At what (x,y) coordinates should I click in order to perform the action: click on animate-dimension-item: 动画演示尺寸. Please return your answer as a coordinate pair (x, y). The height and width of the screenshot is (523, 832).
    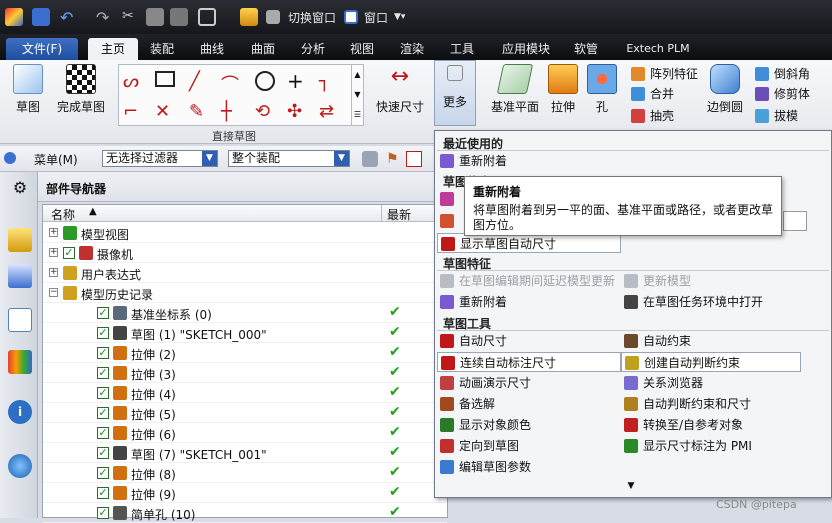
    Looking at the image, I should click on (529, 383).